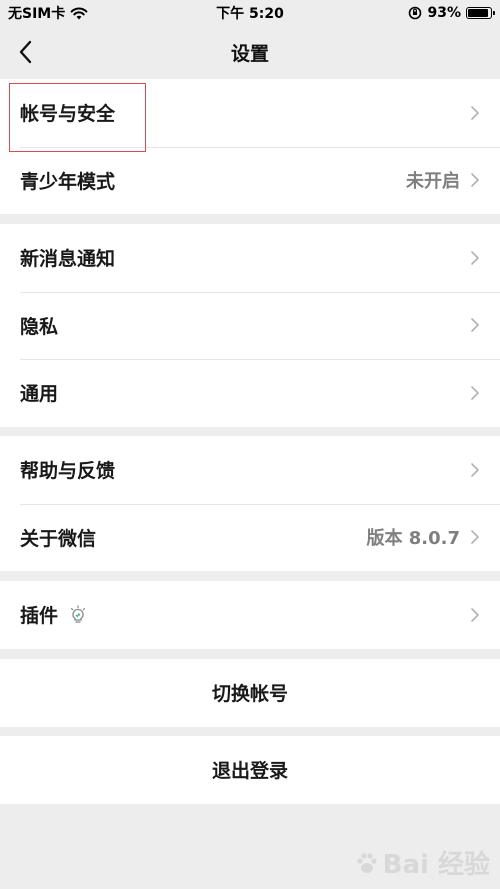 Image resolution: width=500 pixels, height=889 pixels. What do you see at coordinates (367, 862) in the screenshot?
I see `paw-icon` at bounding box center [367, 862].